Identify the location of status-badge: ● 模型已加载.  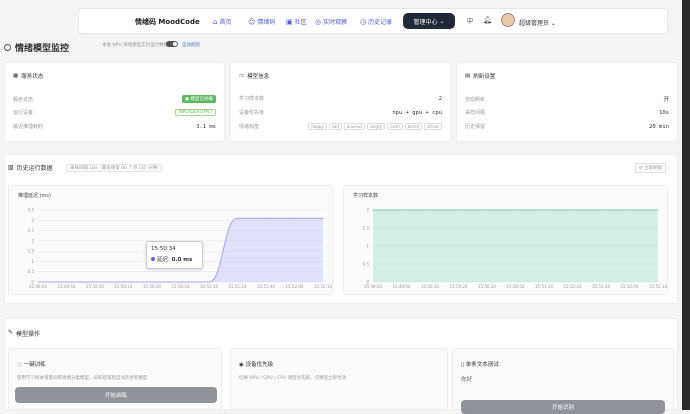
(199, 99).